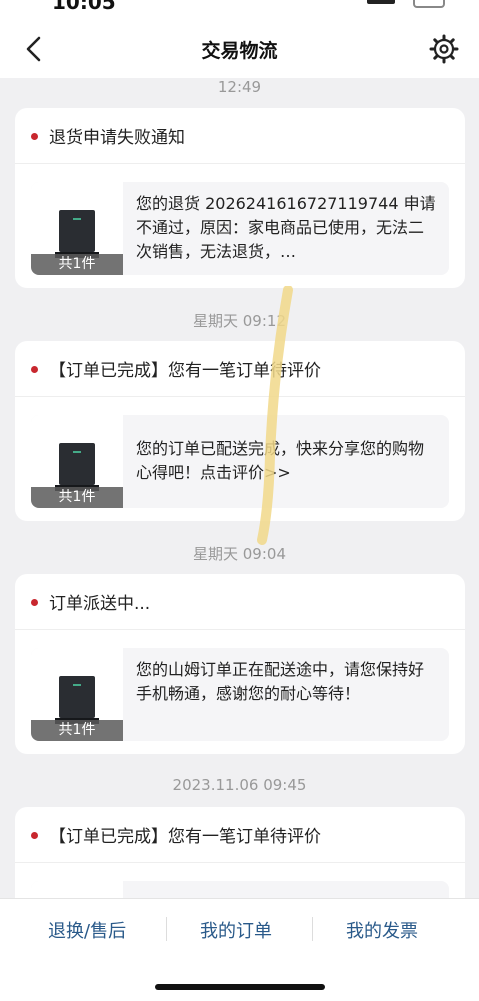 Image resolution: width=479 pixels, height=1001 pixels. I want to click on message-card: 【订单已完成】您有一笔订单待评价, so click(240, 852).